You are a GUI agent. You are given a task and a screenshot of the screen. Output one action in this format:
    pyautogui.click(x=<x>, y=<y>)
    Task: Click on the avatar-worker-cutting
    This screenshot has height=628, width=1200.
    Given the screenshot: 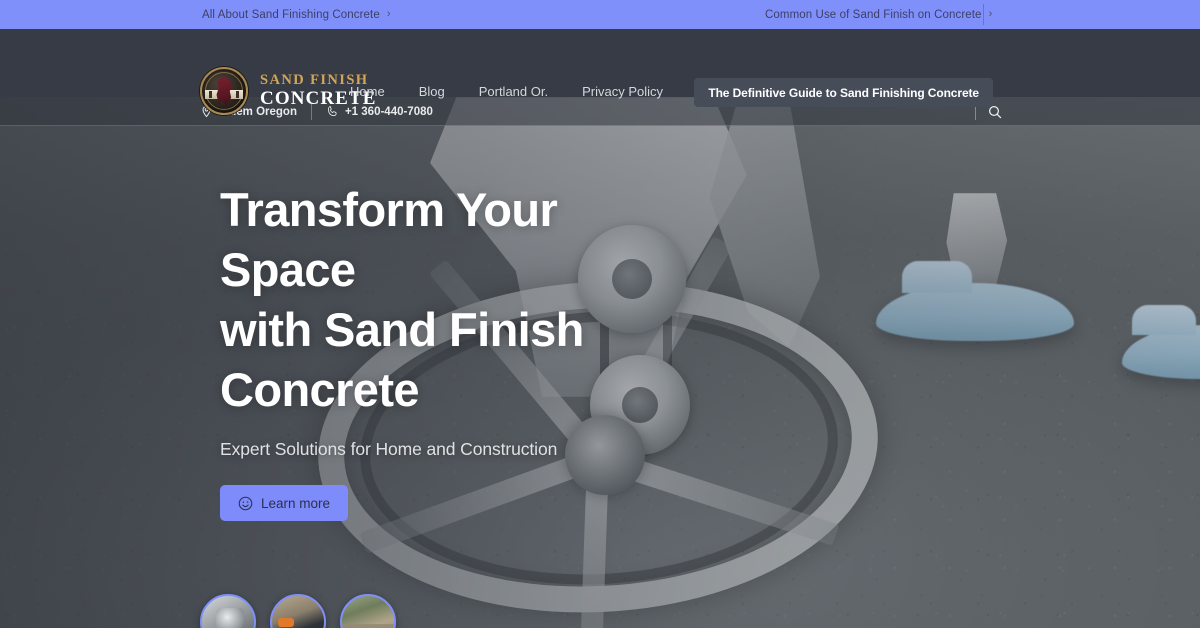 What is the action you would take?
    pyautogui.click(x=298, y=611)
    